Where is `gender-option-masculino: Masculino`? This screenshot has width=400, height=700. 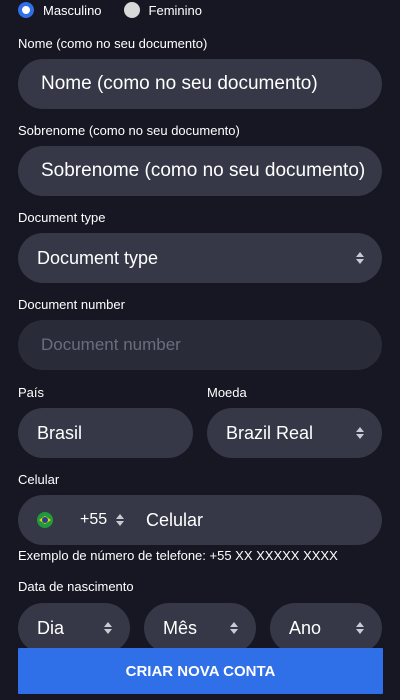
gender-option-masculino: Masculino is located at coordinates (60, 10).